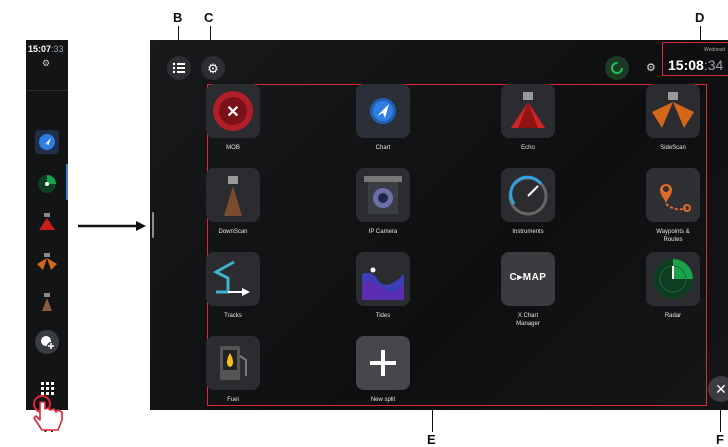 This screenshot has height=447, width=728. Describe the element at coordinates (46, 63) in the screenshot. I see `sidebar-sync-icon: ⚙` at that location.